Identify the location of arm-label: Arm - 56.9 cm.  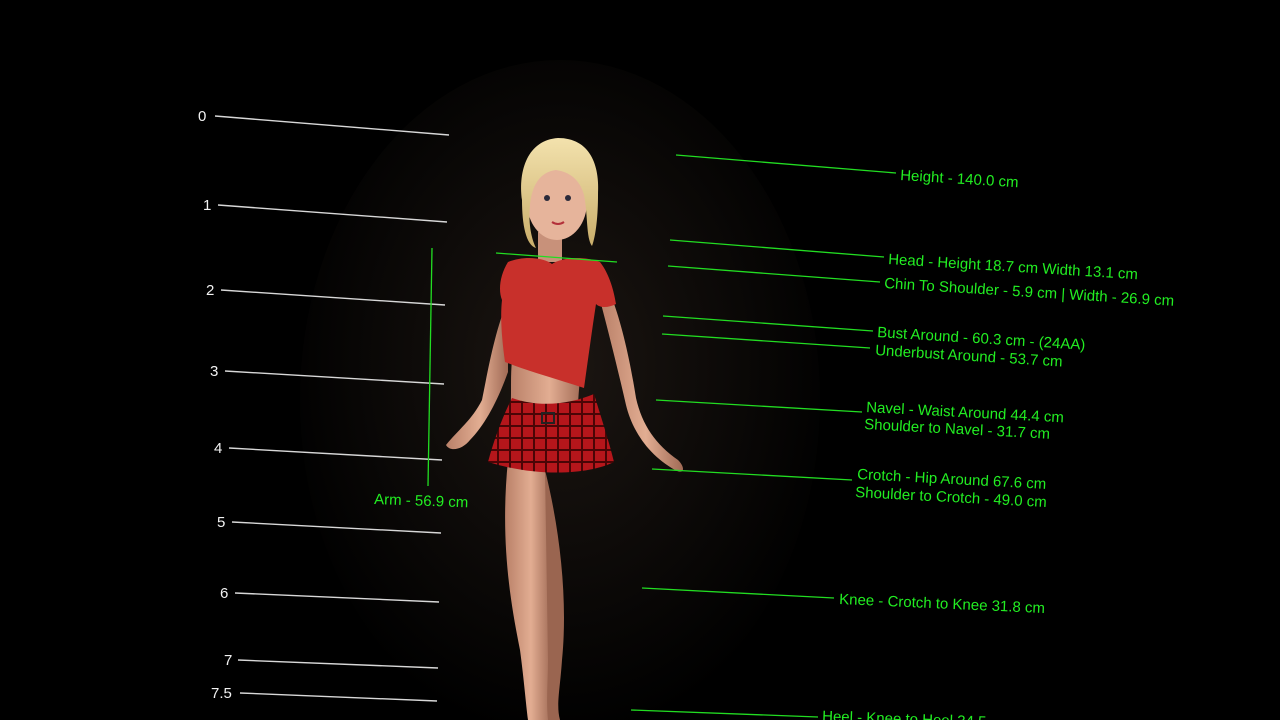
(421, 501).